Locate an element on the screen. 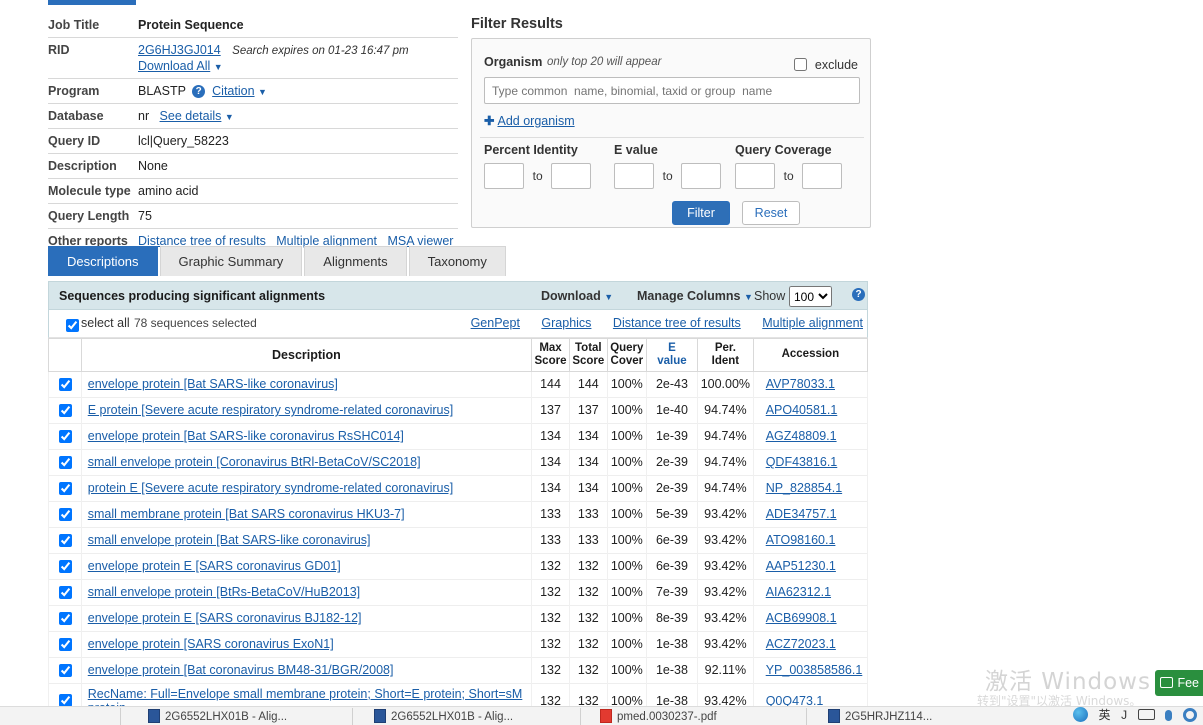 Image resolution: width=1203 pixels, height=725 pixels. ime-language-indicator: 英 is located at coordinates (1104, 714).